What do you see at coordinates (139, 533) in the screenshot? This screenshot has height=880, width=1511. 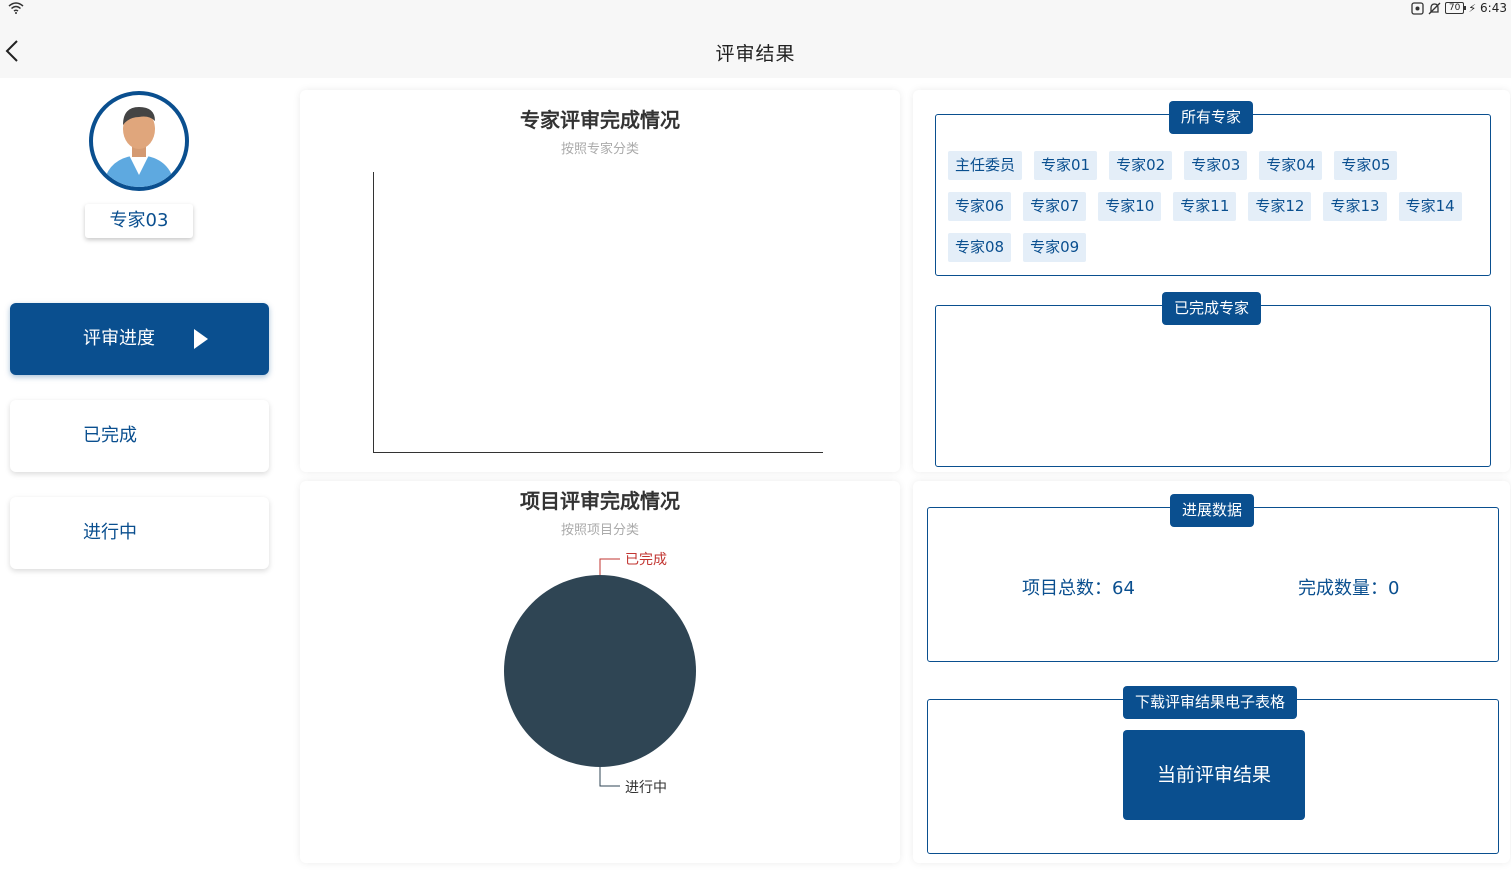 I see `nav-in-progress: 进行中` at bounding box center [139, 533].